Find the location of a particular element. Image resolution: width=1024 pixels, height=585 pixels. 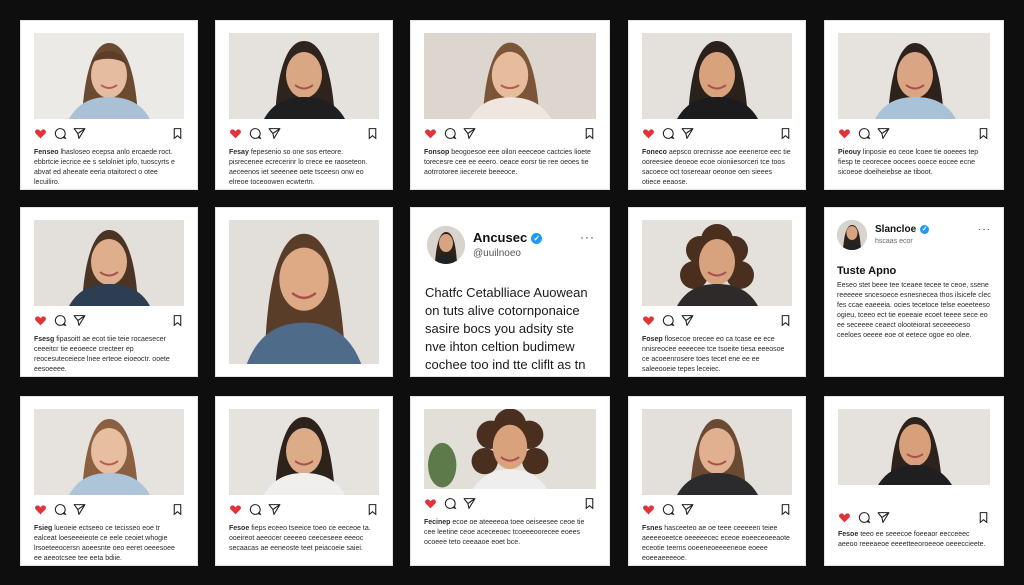

photo-post-card is located at coordinates (304, 292).